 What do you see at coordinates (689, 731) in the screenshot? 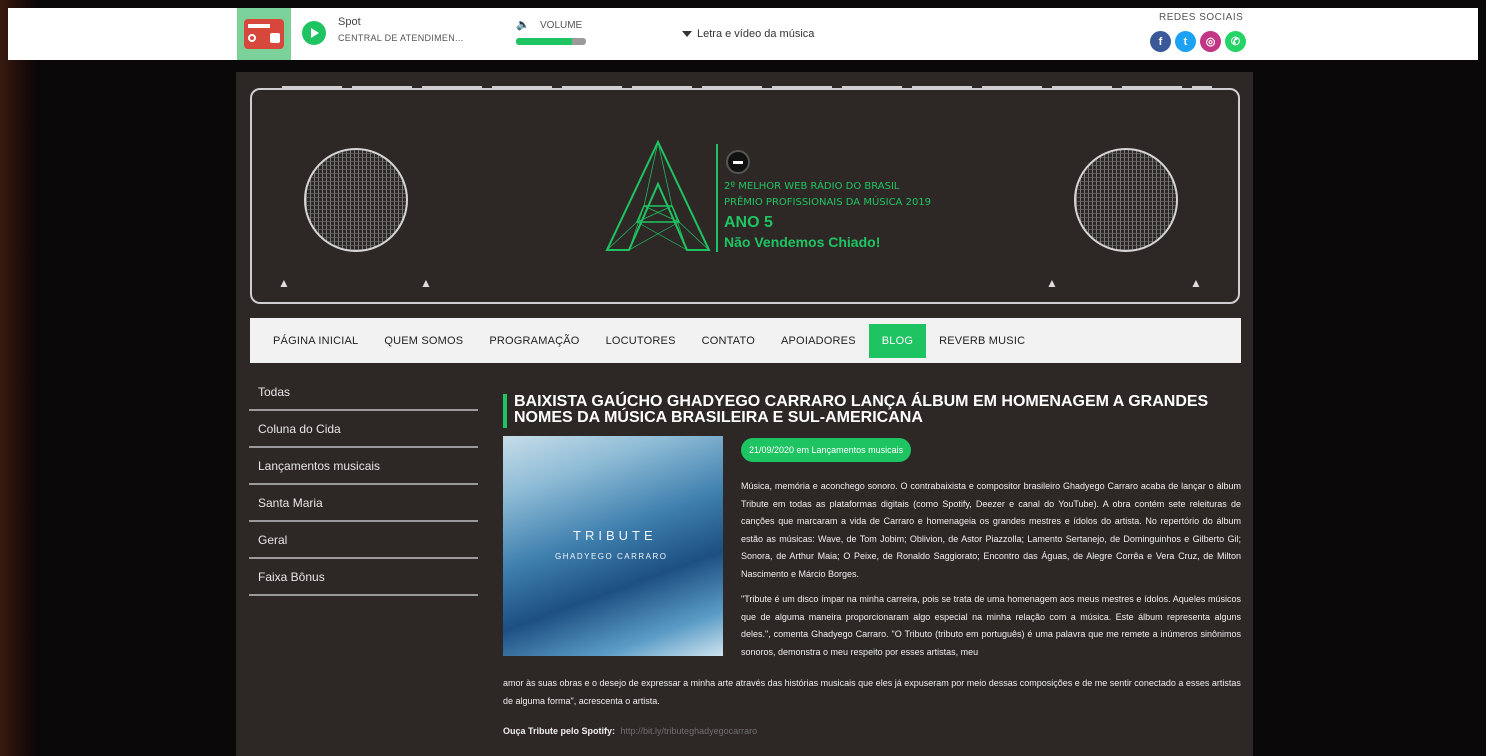
I see `spotify-link: http://bit.ly/tributeghadyegocarraro` at bounding box center [689, 731].